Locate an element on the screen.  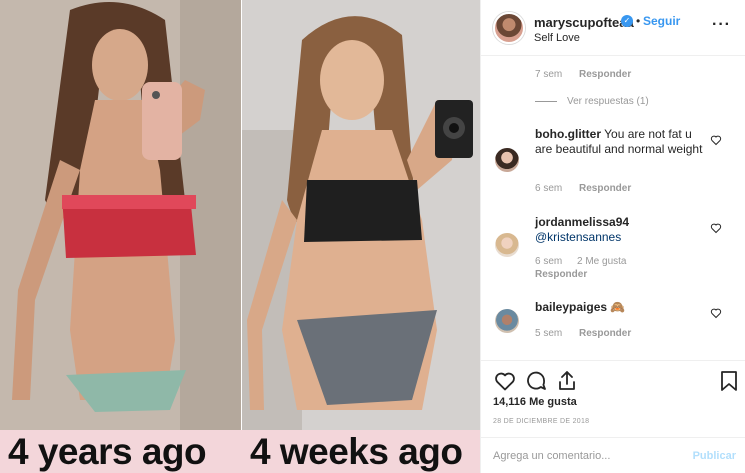
comment-meta: 6 sem Responder is located at coordinates (583, 188).